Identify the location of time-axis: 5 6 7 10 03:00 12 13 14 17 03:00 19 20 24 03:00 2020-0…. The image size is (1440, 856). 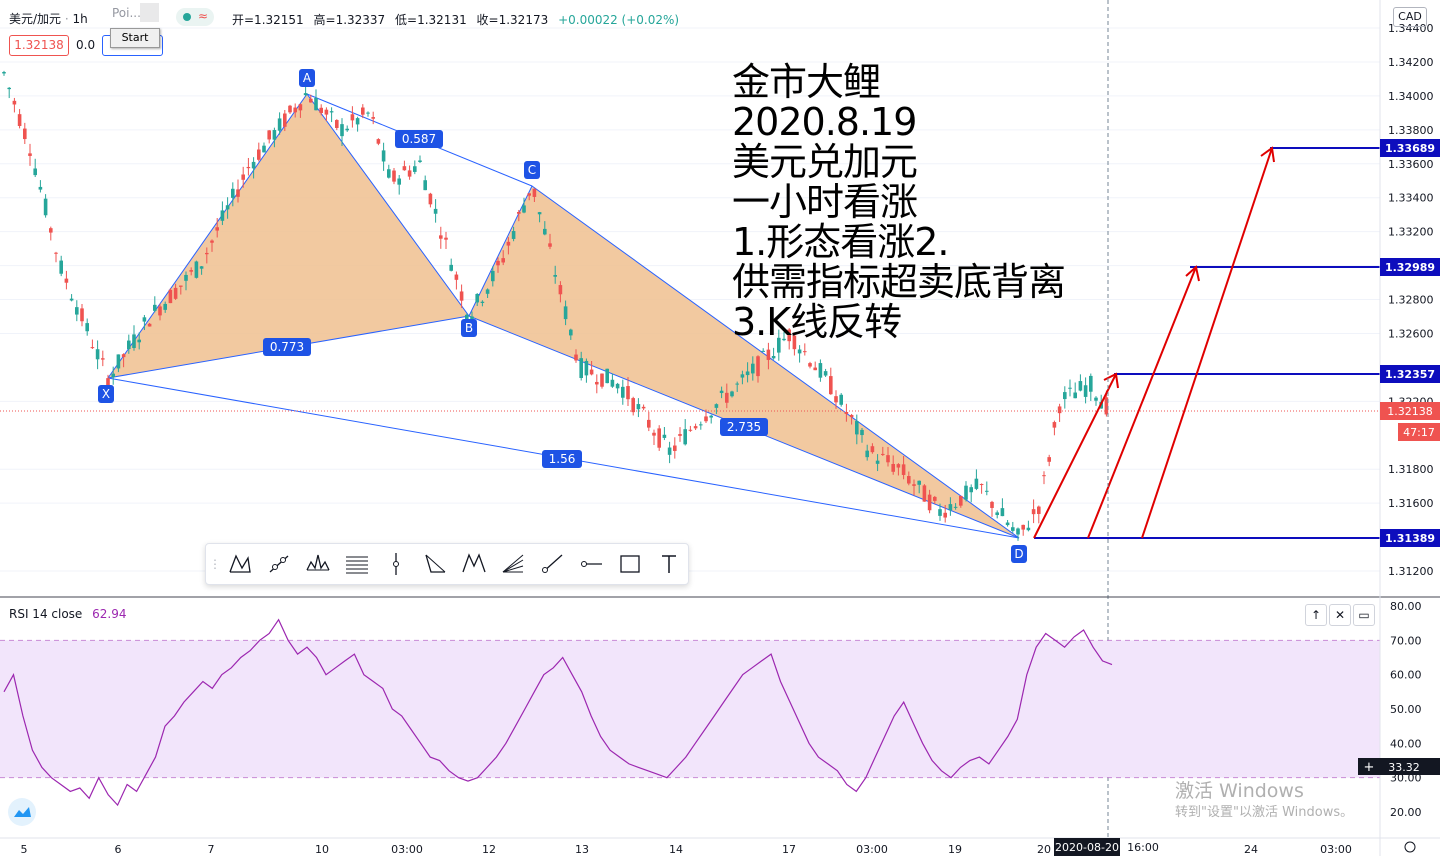
(718, 847).